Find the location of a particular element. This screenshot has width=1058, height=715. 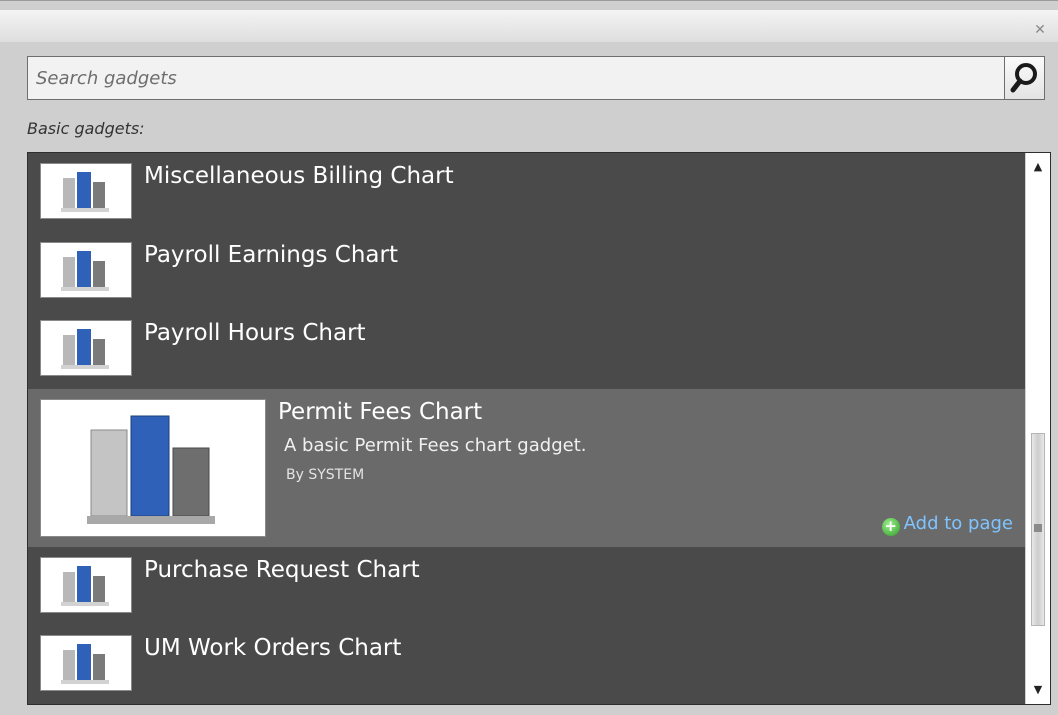

scroll-thumb is located at coordinates (1038, 529).